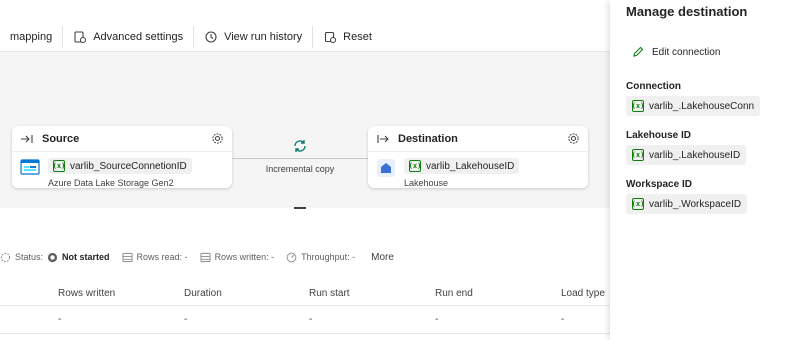 The width and height of the screenshot is (800, 340). Describe the element at coordinates (52, 257) in the screenshot. I see `not-started-icon` at that location.